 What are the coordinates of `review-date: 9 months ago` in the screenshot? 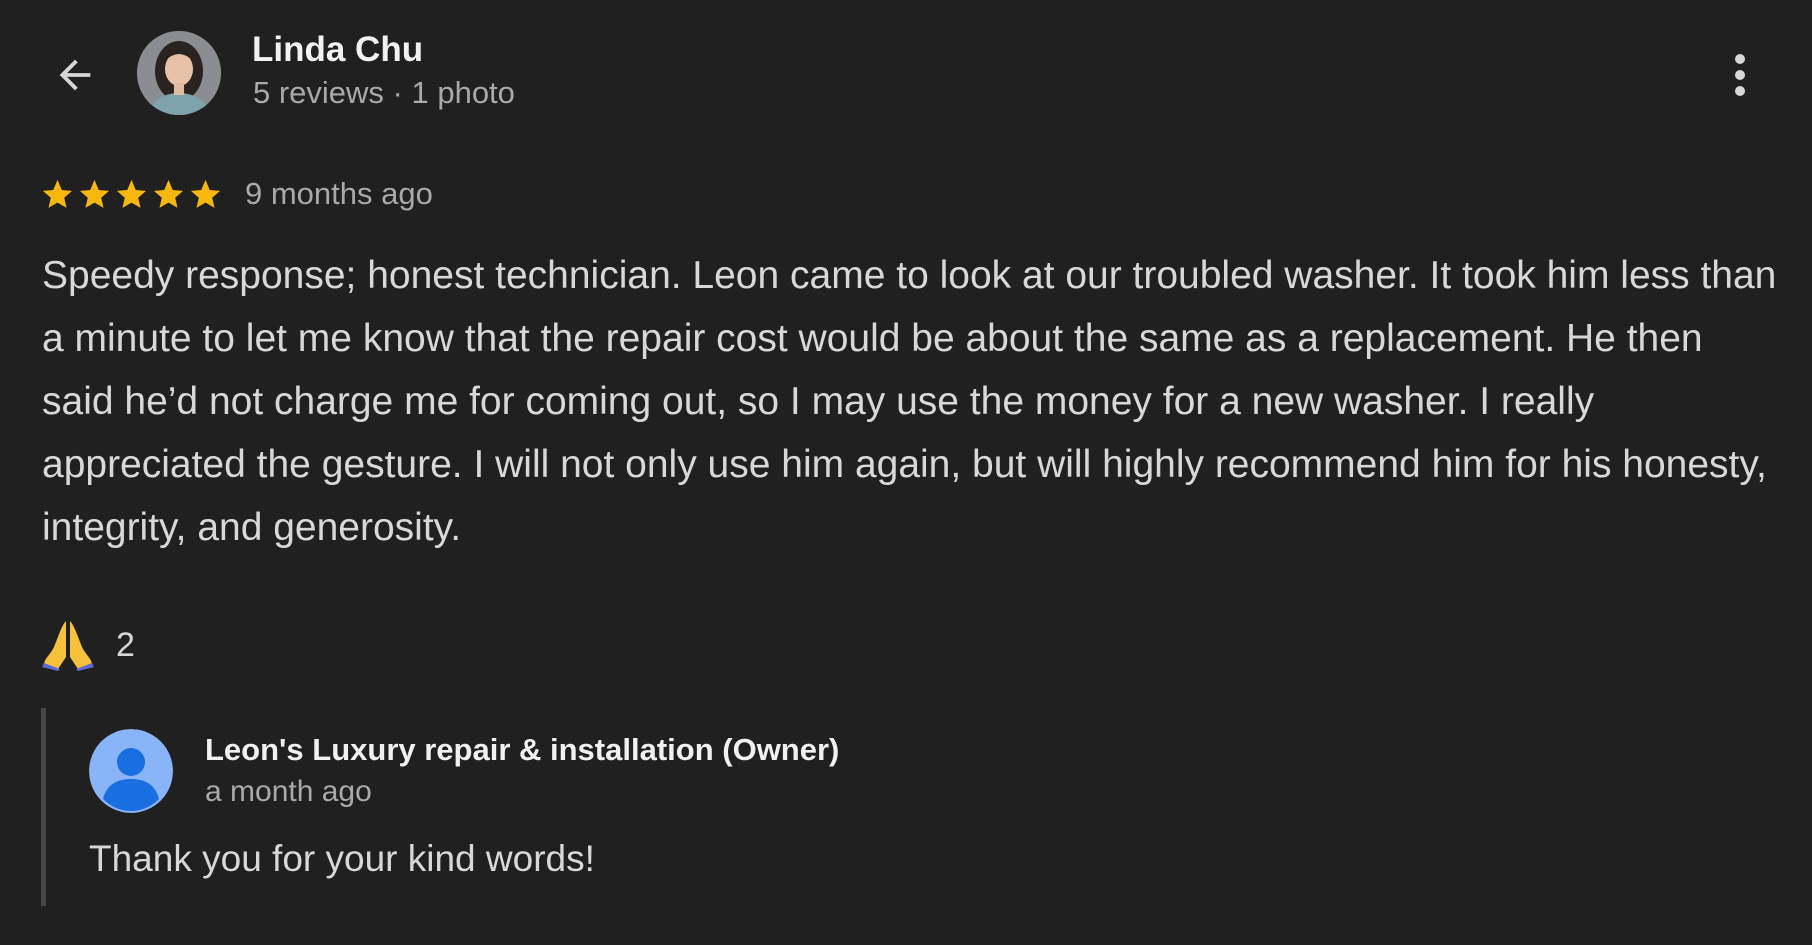 It's located at (339, 193).